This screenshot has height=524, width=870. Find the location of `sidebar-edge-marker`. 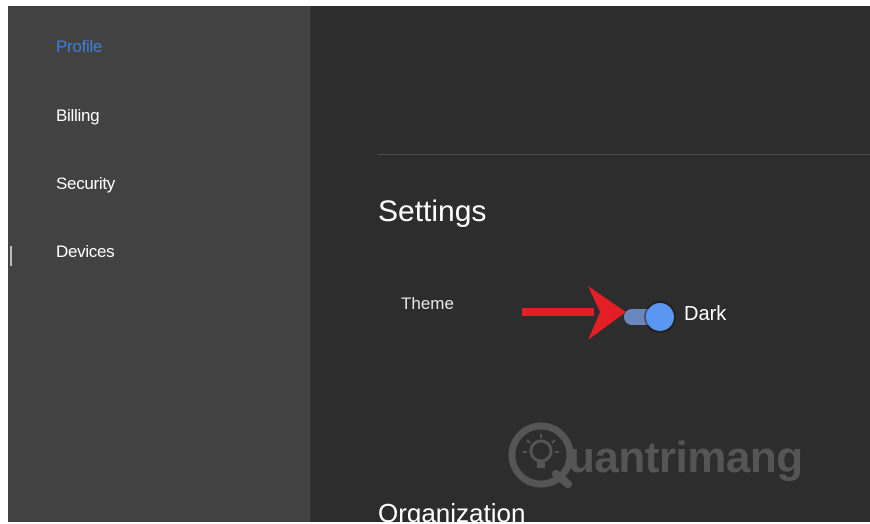

sidebar-edge-marker is located at coordinates (11, 256).